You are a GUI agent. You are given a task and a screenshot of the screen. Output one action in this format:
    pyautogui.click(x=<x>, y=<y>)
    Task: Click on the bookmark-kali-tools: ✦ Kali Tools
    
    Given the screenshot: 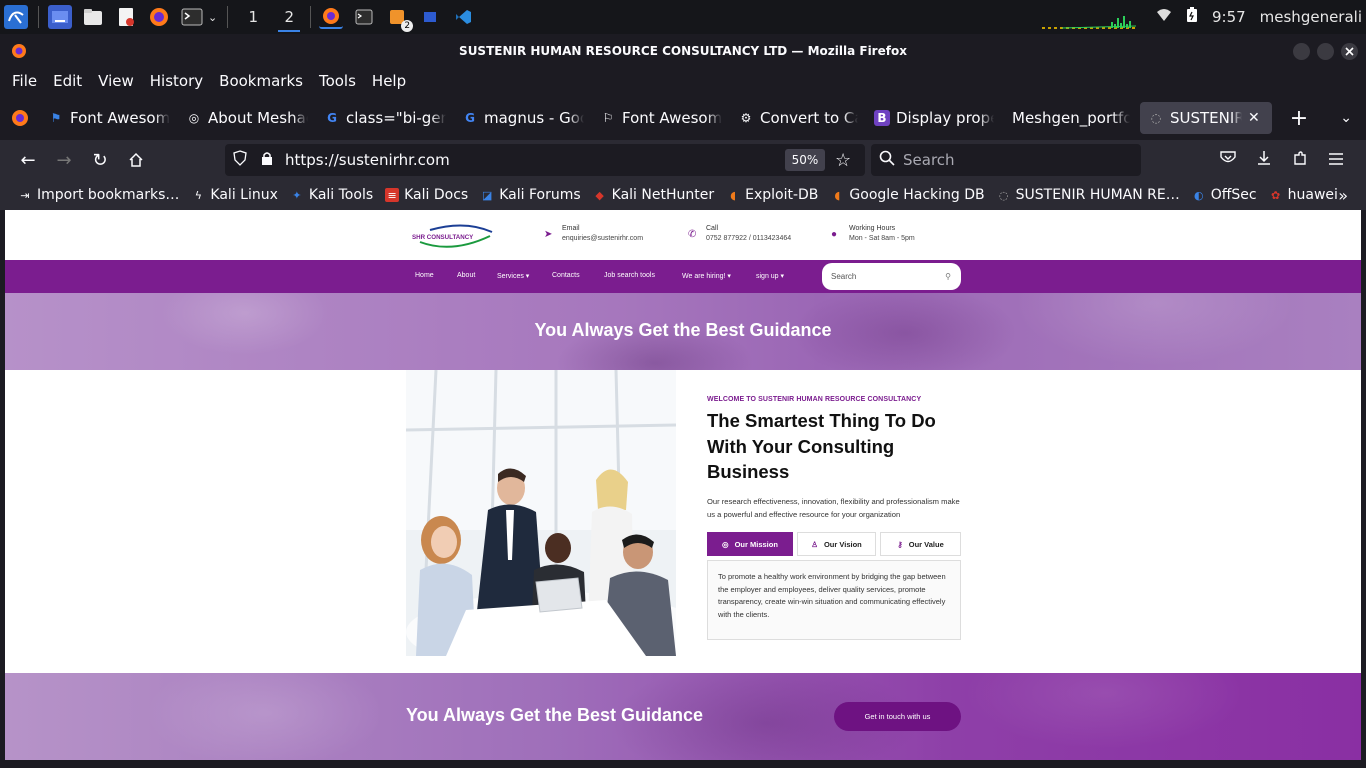 What is the action you would take?
    pyautogui.click(x=331, y=195)
    